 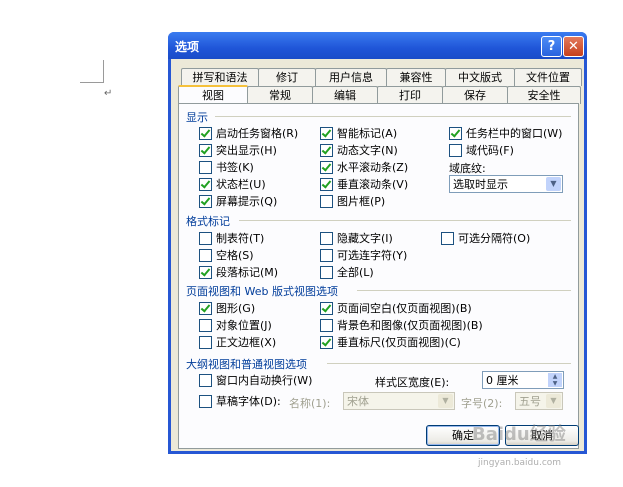 I want to click on checkbox-label: 制表符(T), so click(x=240, y=238).